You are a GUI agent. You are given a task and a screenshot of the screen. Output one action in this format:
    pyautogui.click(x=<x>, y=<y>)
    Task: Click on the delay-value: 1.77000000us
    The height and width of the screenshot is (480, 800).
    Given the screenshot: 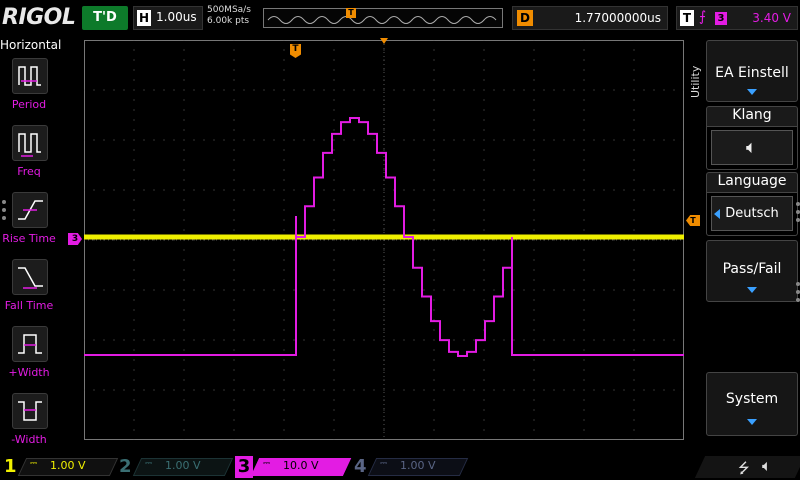 What is the action you would take?
    pyautogui.click(x=617, y=18)
    